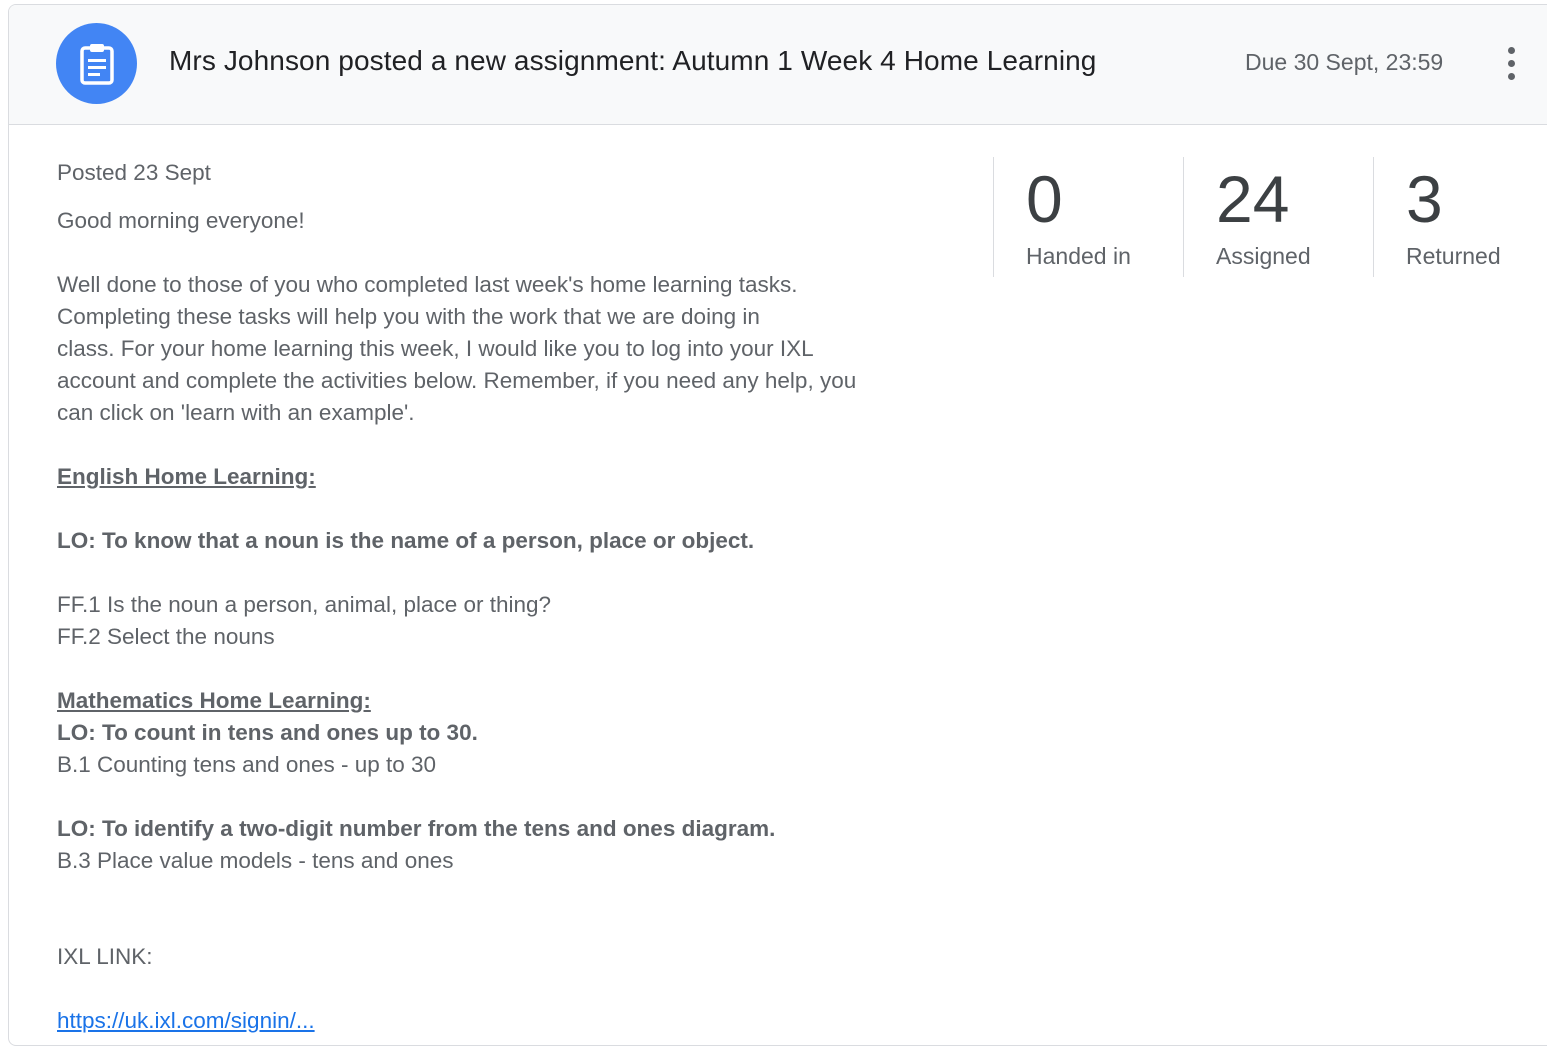 The height and width of the screenshot is (1046, 1547). Describe the element at coordinates (236, 412) in the screenshot. I see `intro-line: can click on 'learn with an example'.` at that location.